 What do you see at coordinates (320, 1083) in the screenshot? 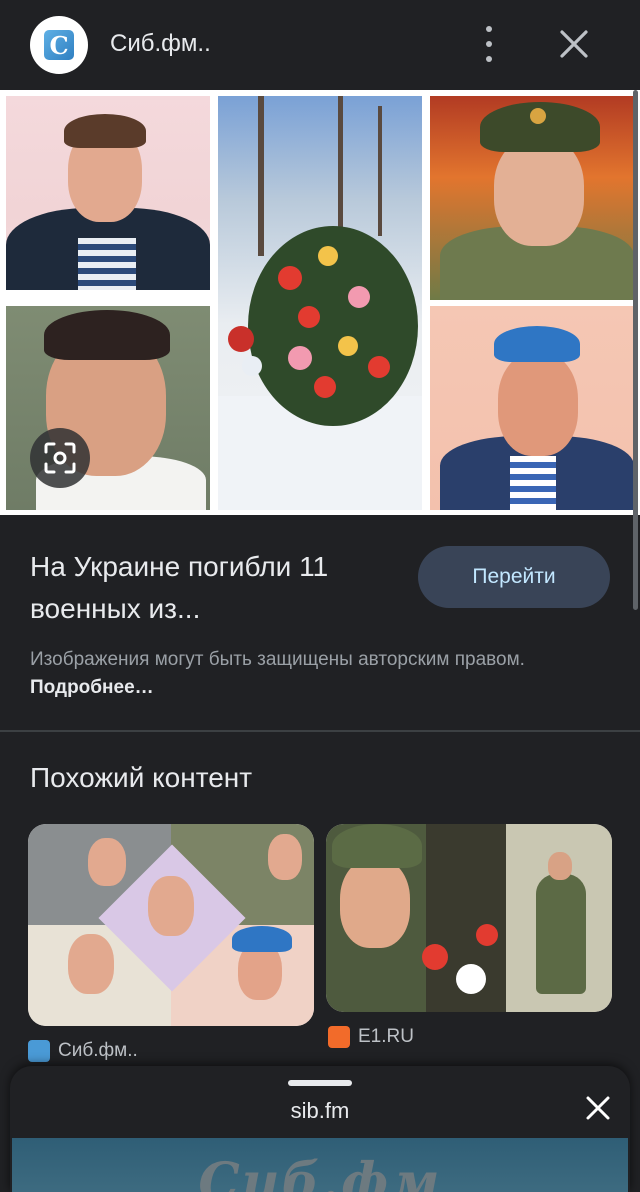
I see `drag-handle` at bounding box center [320, 1083].